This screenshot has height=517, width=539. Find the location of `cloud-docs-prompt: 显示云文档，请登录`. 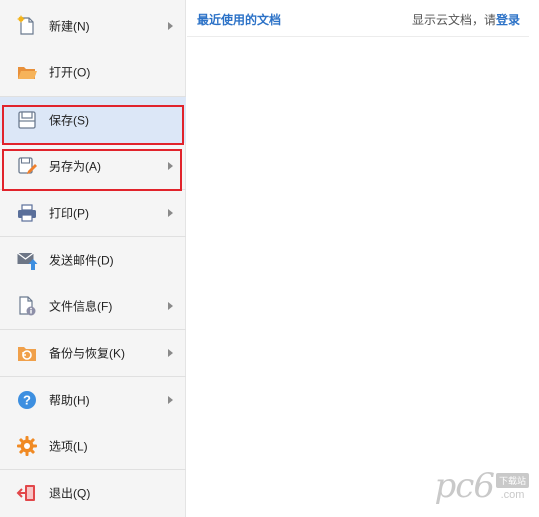

cloud-docs-prompt: 显示云文档，请登录 is located at coordinates (466, 19).